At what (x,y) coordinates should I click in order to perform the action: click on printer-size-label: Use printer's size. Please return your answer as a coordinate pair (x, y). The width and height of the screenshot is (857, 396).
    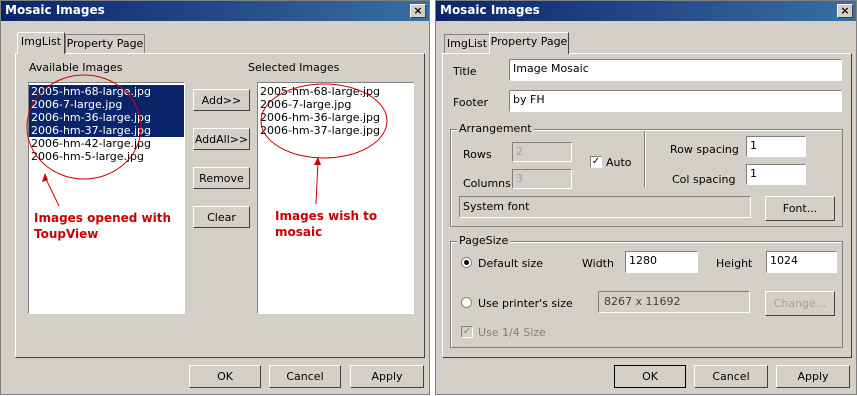
    Looking at the image, I should click on (525, 303).